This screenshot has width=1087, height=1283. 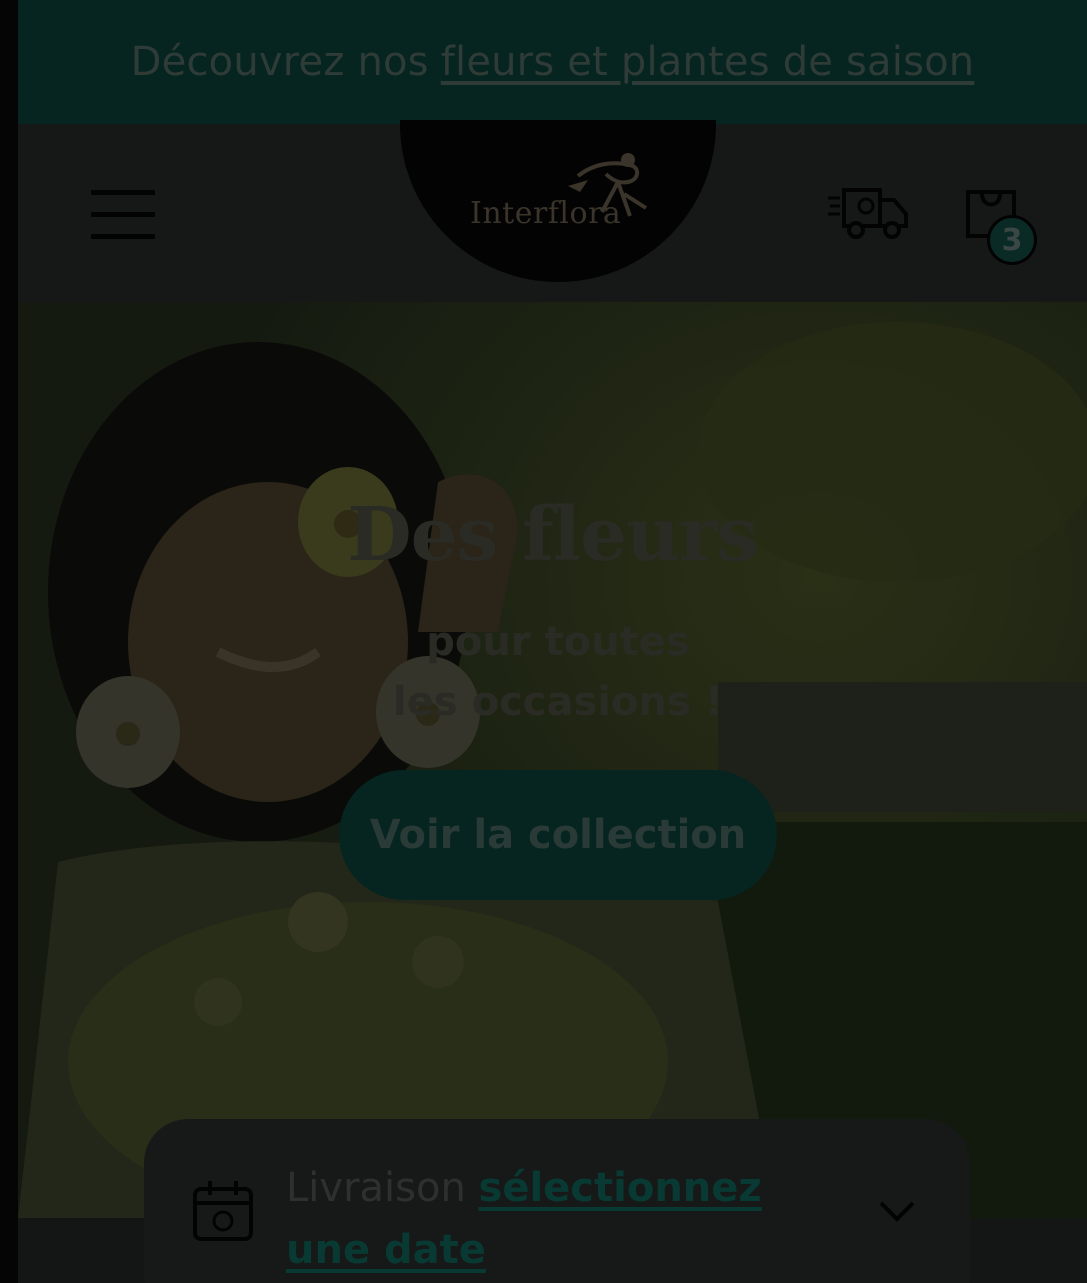 I want to click on promo-text: Découvrez nos, so click(x=279, y=62).